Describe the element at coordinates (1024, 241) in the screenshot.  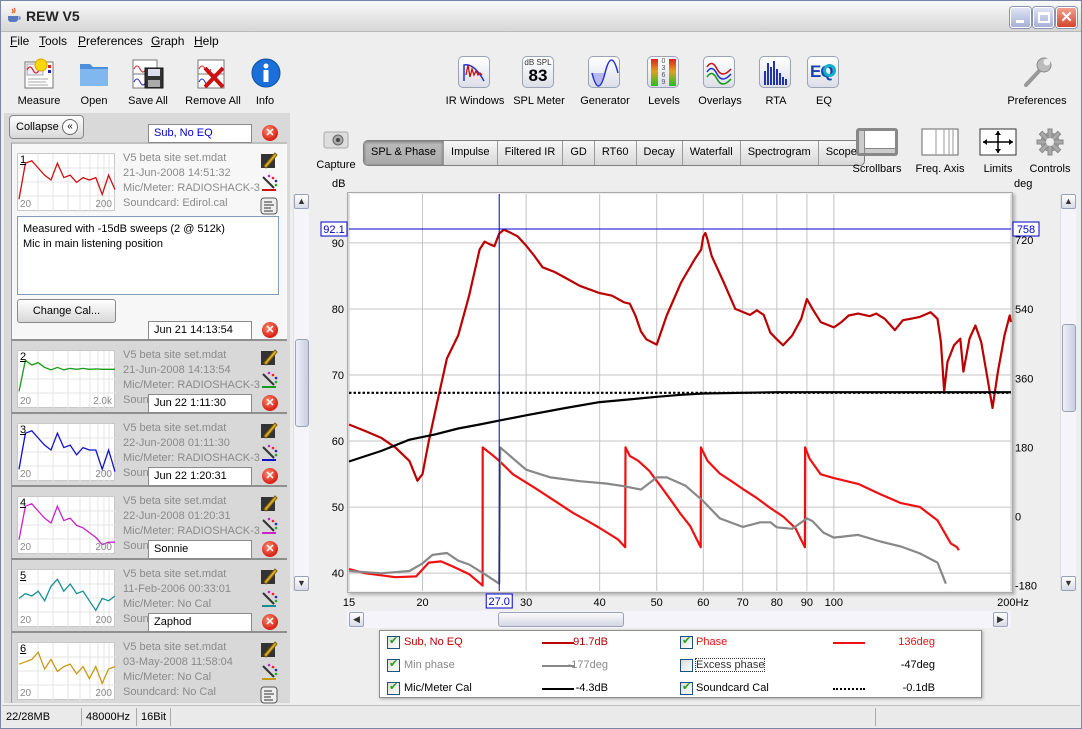
I see `y-right-tick-label: 720` at that location.